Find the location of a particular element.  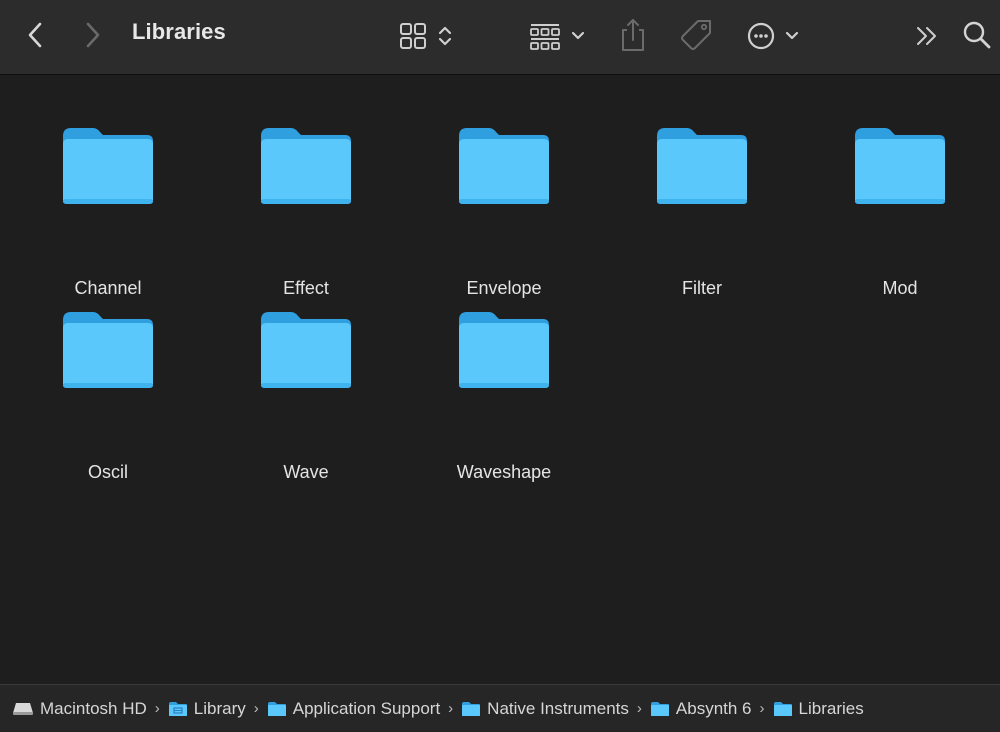

view-mode-button is located at coordinates (427, 36).